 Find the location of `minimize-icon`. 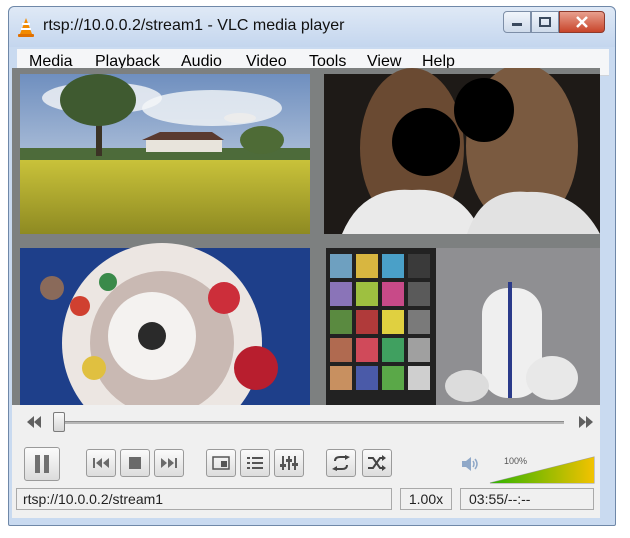

minimize-icon is located at coordinates (517, 24).